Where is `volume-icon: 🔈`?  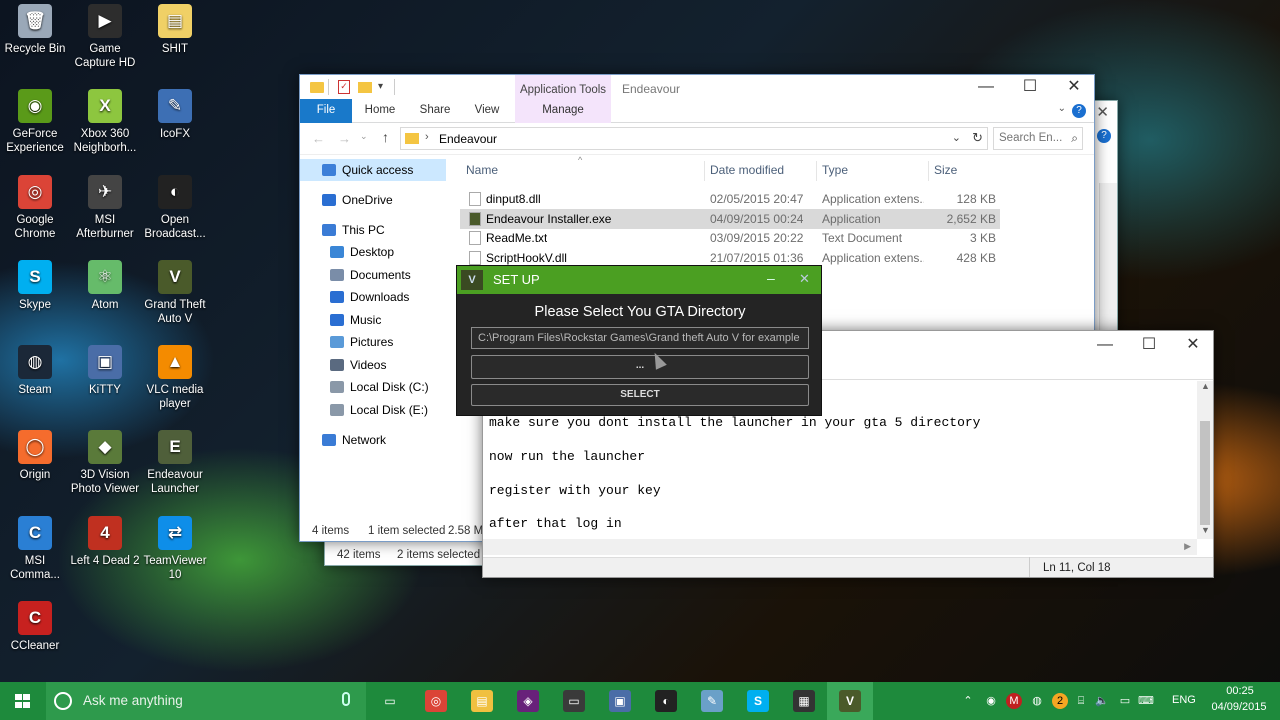
volume-icon: 🔈 is located at coordinates (1102, 701).